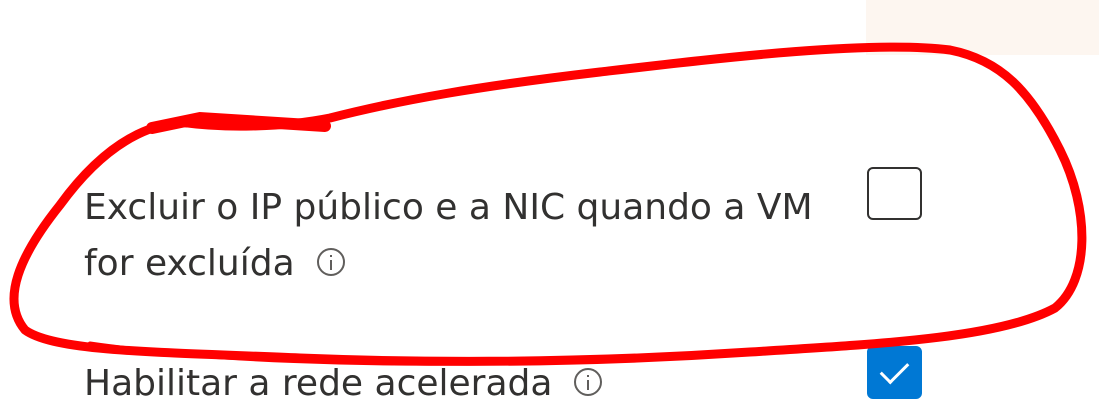 The width and height of the screenshot is (1099, 412). I want to click on accelerated-networking-checkbox, so click(894, 372).